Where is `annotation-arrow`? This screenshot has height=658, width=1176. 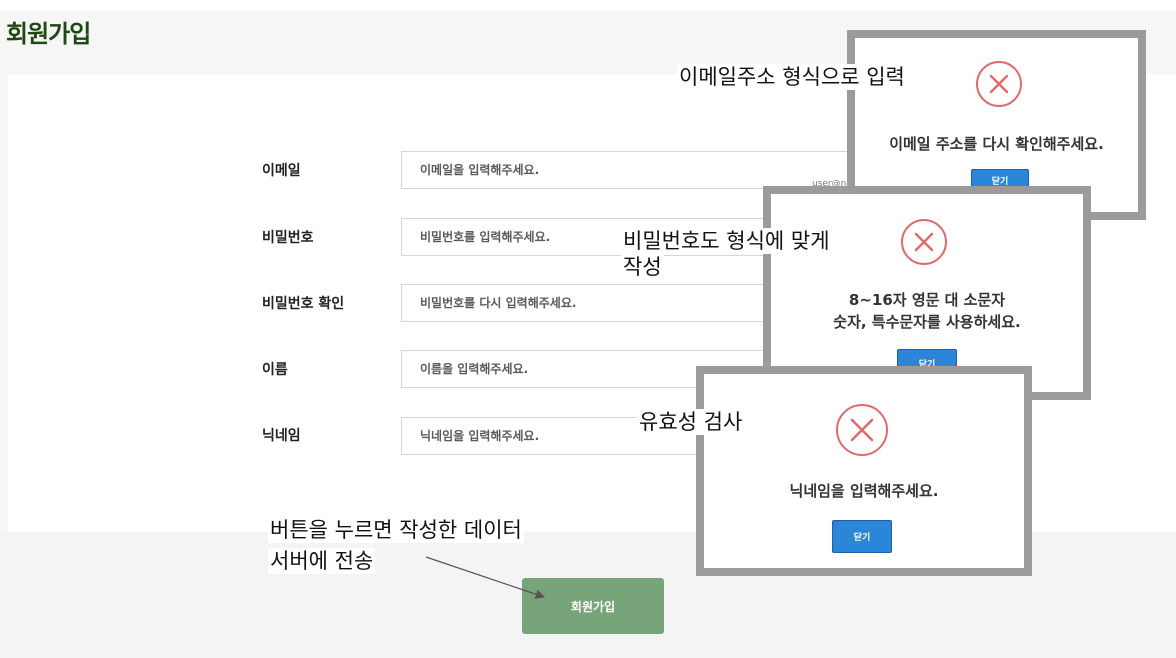
annotation-arrow is located at coordinates (485, 577).